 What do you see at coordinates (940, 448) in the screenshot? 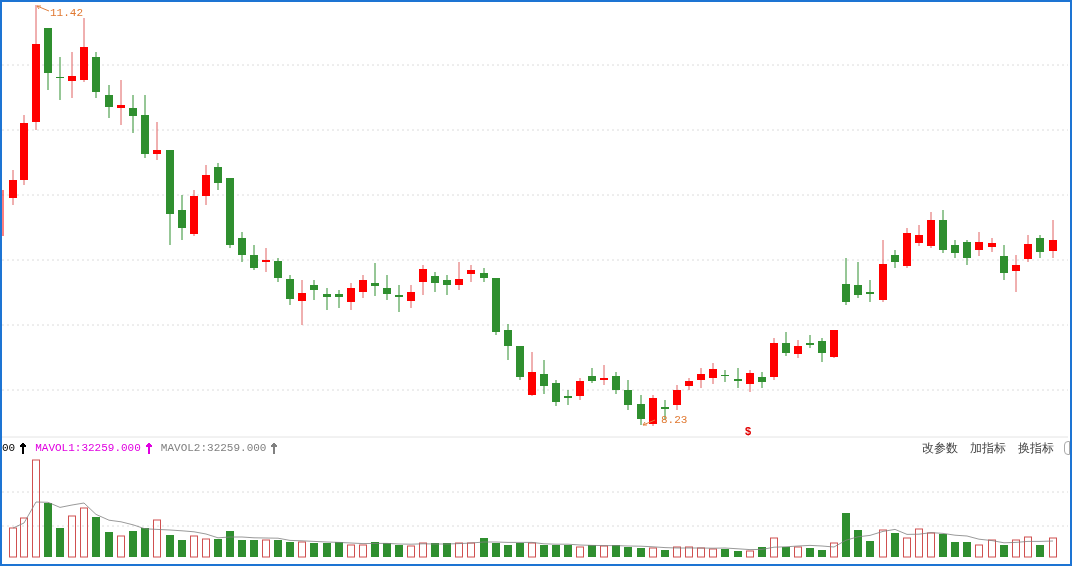
I see `indicator-button: 改参数` at bounding box center [940, 448].